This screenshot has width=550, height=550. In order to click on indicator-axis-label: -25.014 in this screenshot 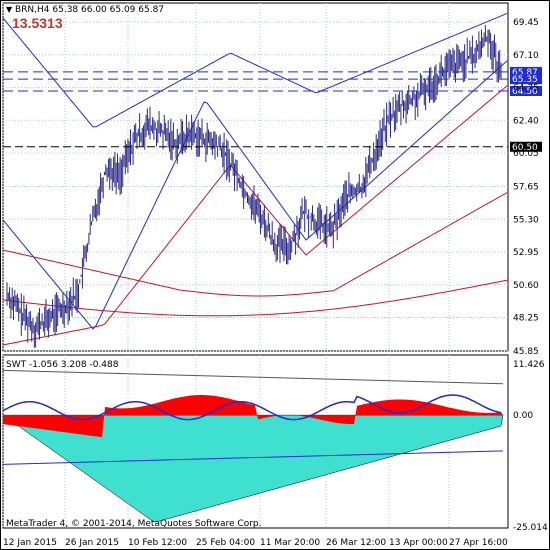, I will do `click(530, 528)`.